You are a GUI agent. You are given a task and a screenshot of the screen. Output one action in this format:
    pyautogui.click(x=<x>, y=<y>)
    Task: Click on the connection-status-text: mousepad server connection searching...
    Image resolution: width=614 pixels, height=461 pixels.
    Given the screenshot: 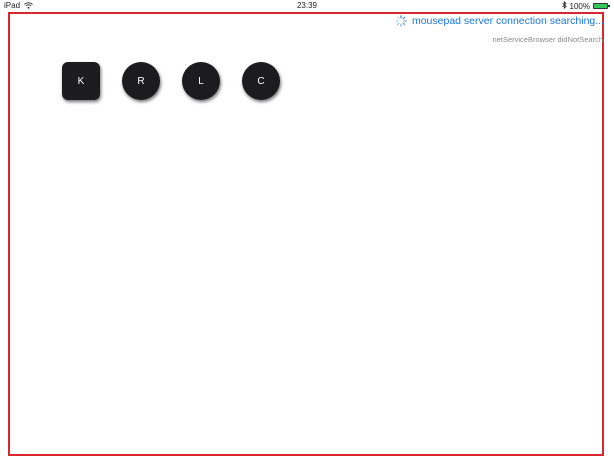 What is the action you would take?
    pyautogui.click(x=507, y=21)
    